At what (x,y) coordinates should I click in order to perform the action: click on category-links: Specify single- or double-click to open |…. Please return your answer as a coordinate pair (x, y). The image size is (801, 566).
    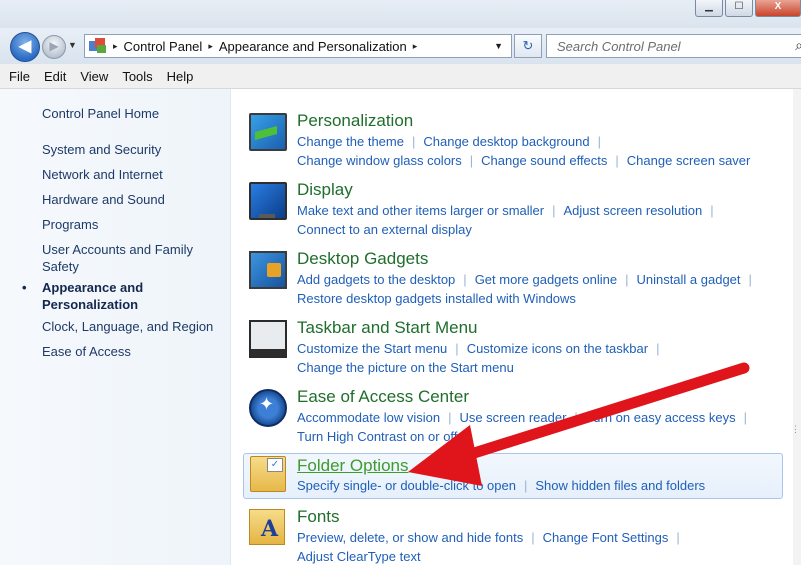
    Looking at the image, I should click on (501, 485).